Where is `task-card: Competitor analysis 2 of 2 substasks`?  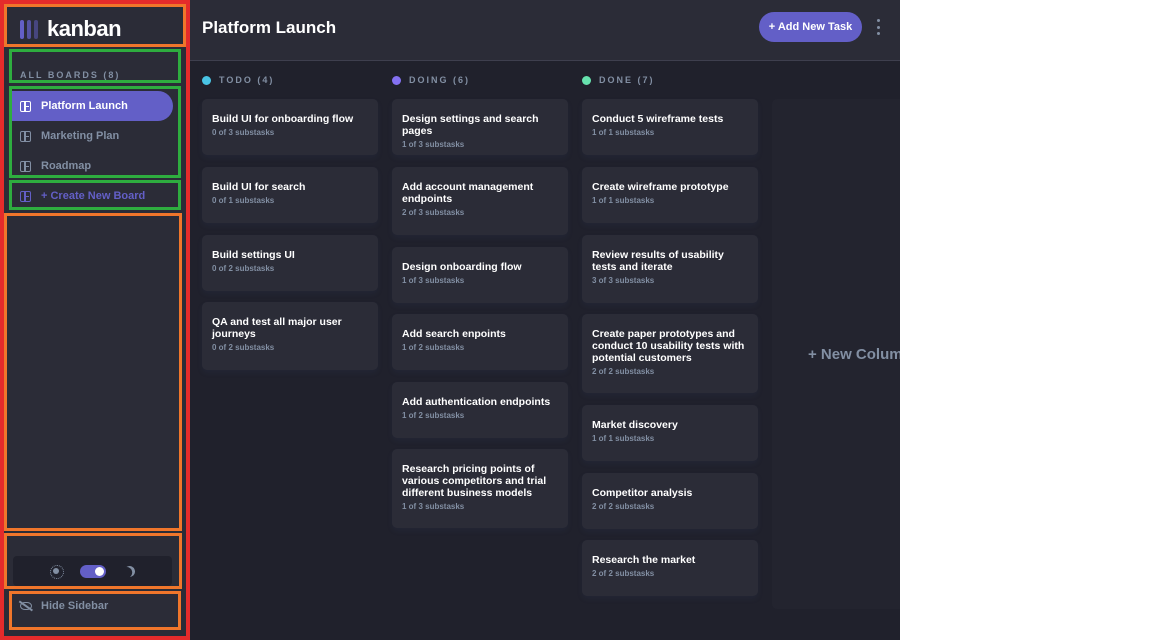
task-card: Competitor analysis 2 of 2 substasks is located at coordinates (670, 501).